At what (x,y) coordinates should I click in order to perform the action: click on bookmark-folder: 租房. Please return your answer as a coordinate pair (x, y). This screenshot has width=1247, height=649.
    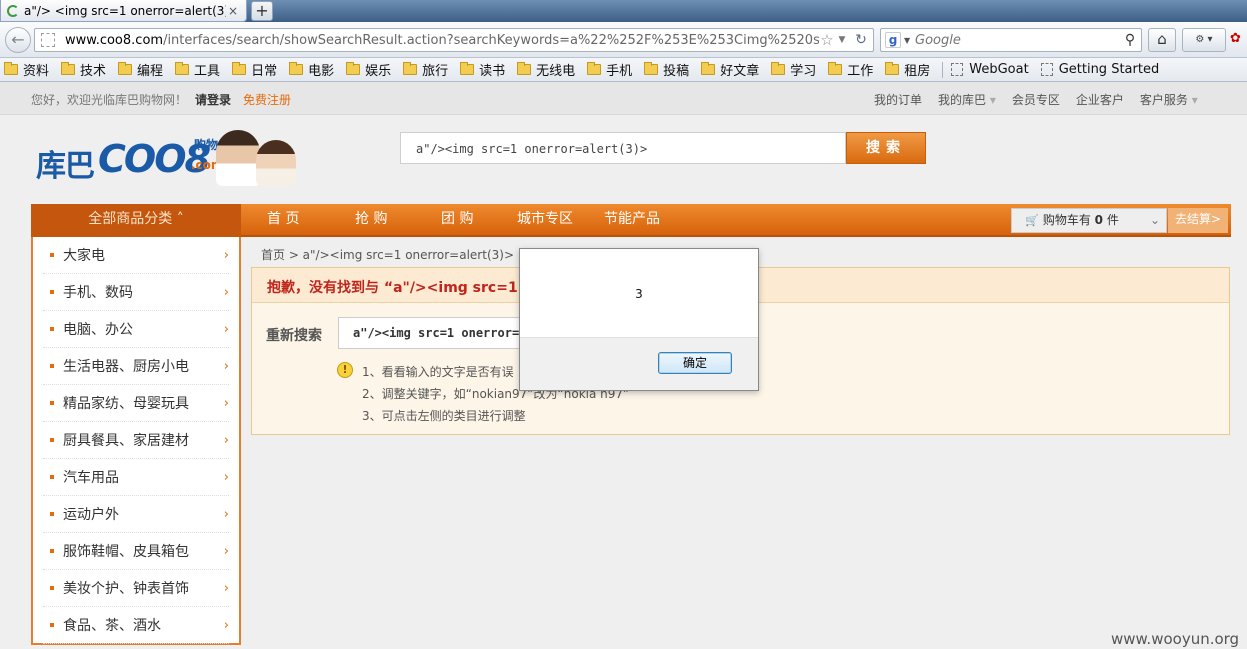
    Looking at the image, I should click on (907, 69).